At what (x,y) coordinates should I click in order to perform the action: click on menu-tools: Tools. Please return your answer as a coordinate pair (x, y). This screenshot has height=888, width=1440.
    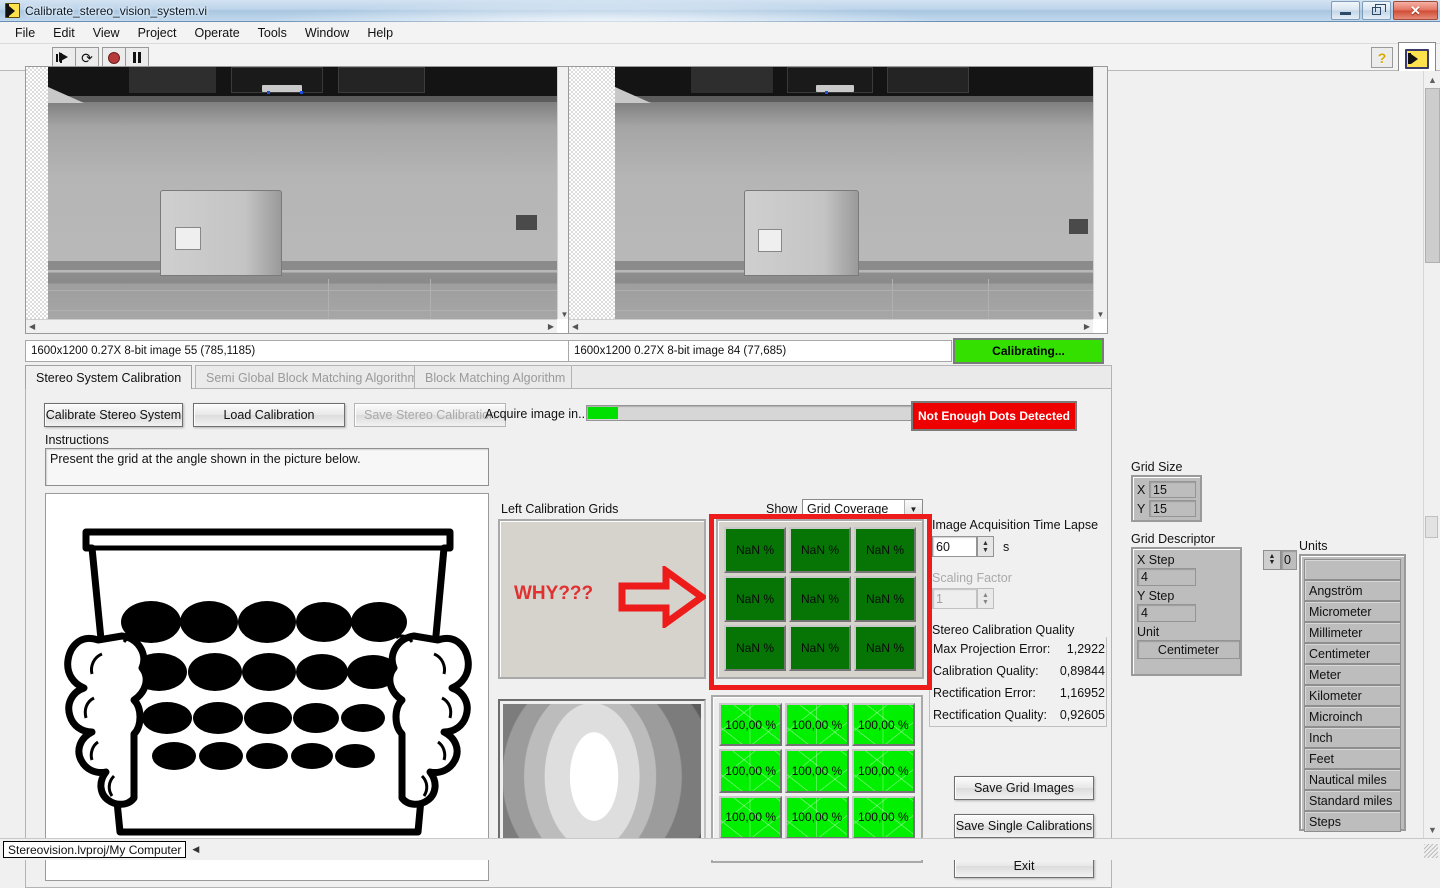
    Looking at the image, I should click on (272, 33).